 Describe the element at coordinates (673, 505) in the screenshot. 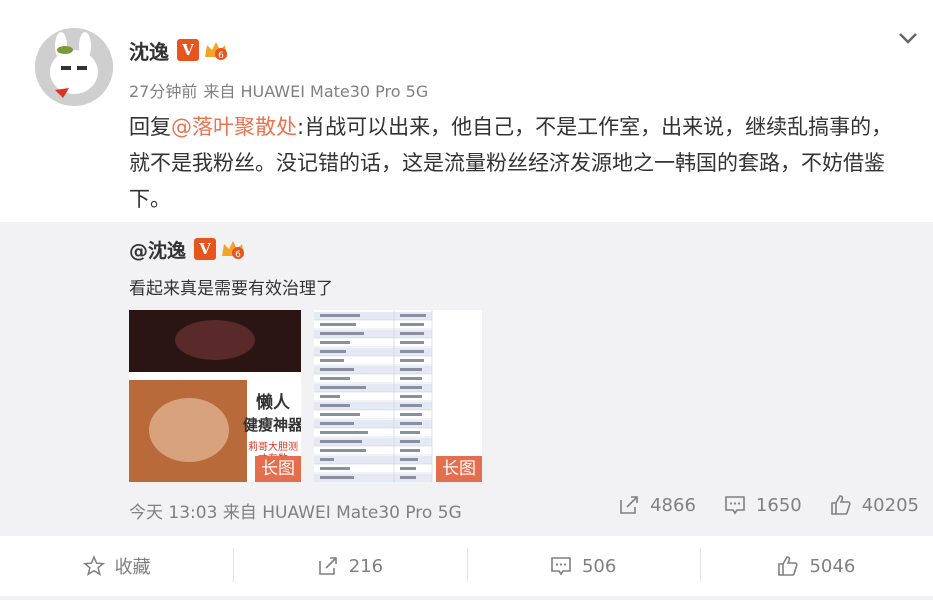

I see `retweet-share-count: 4866` at that location.